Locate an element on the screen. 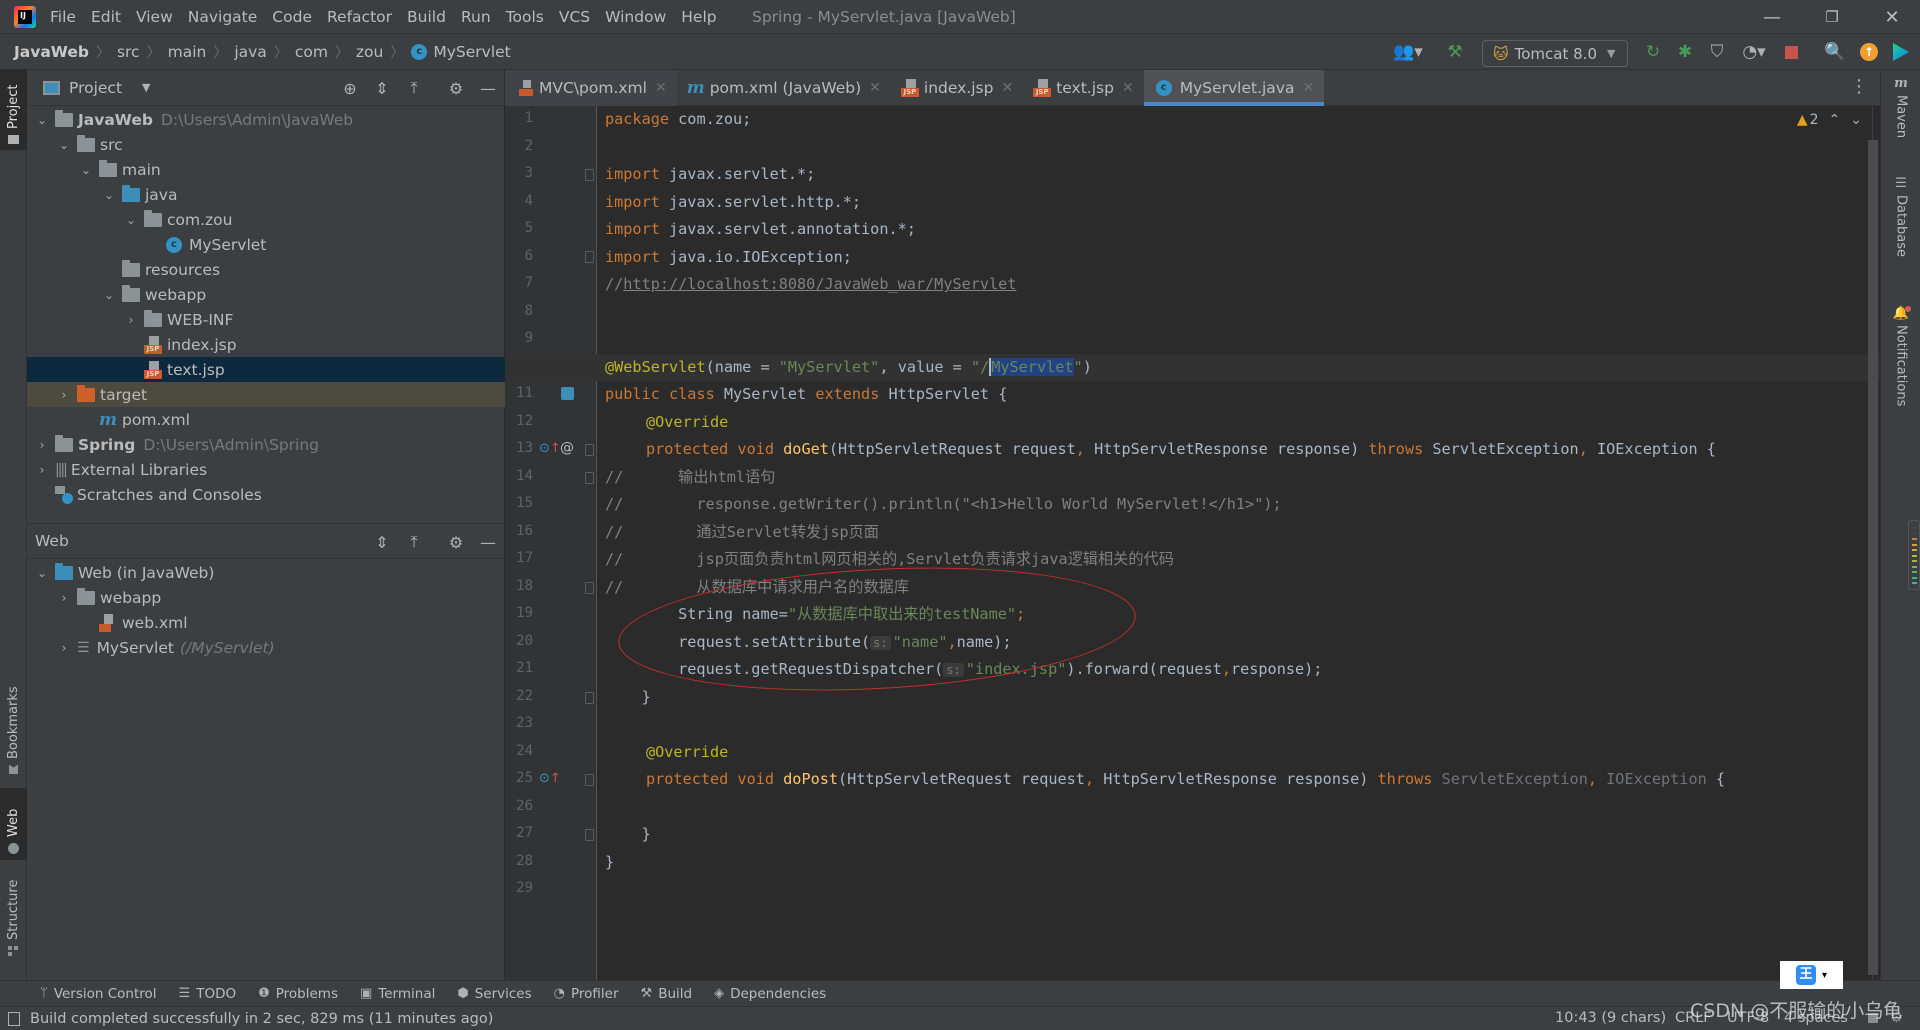 This screenshot has width=1920, height=1030. status-panel-icon is located at coordinates (14, 1018).